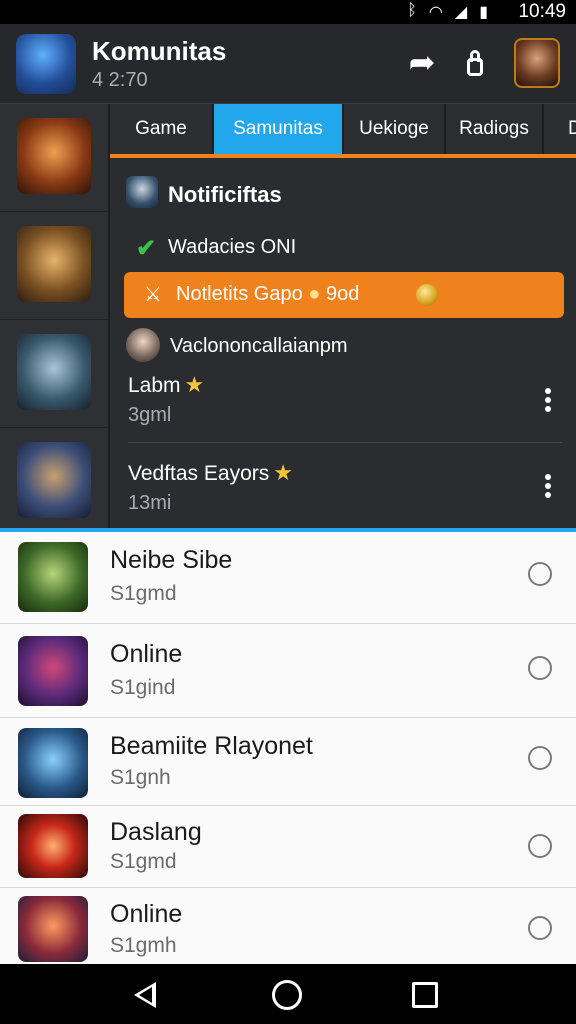 The image size is (576, 1024). I want to click on recent-apps-icon, so click(425, 995).